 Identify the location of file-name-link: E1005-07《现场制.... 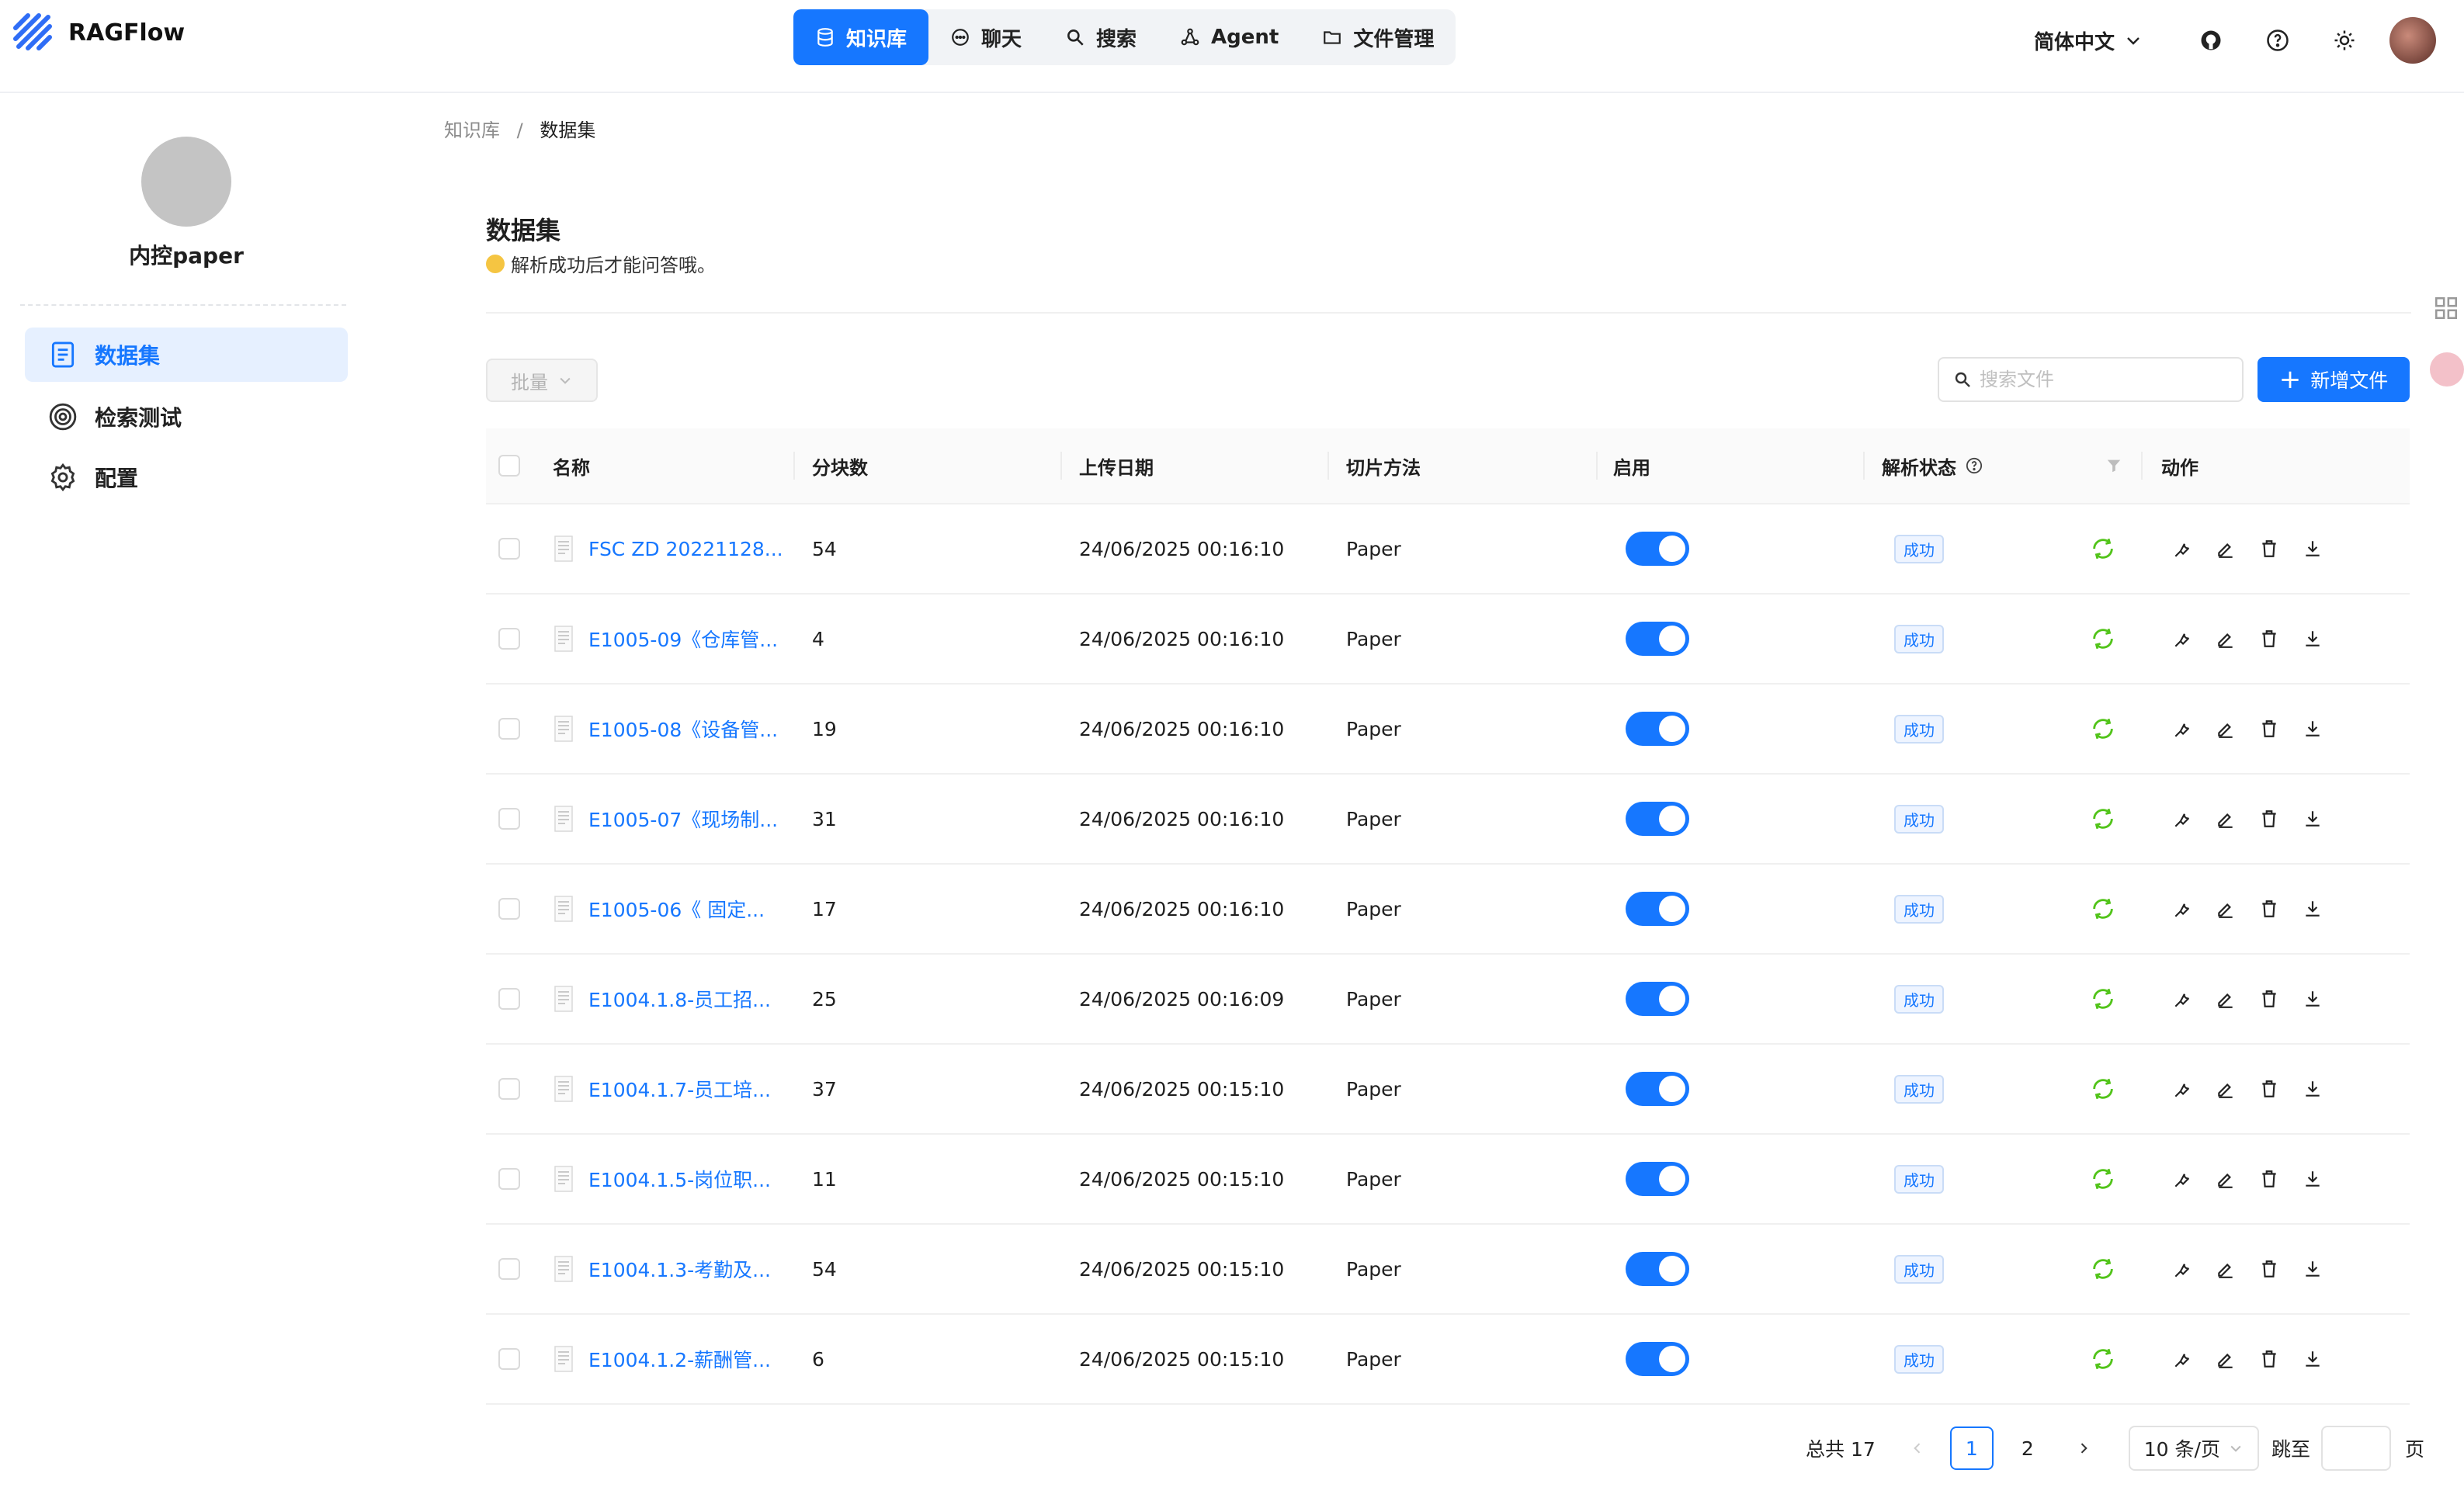
(683, 819).